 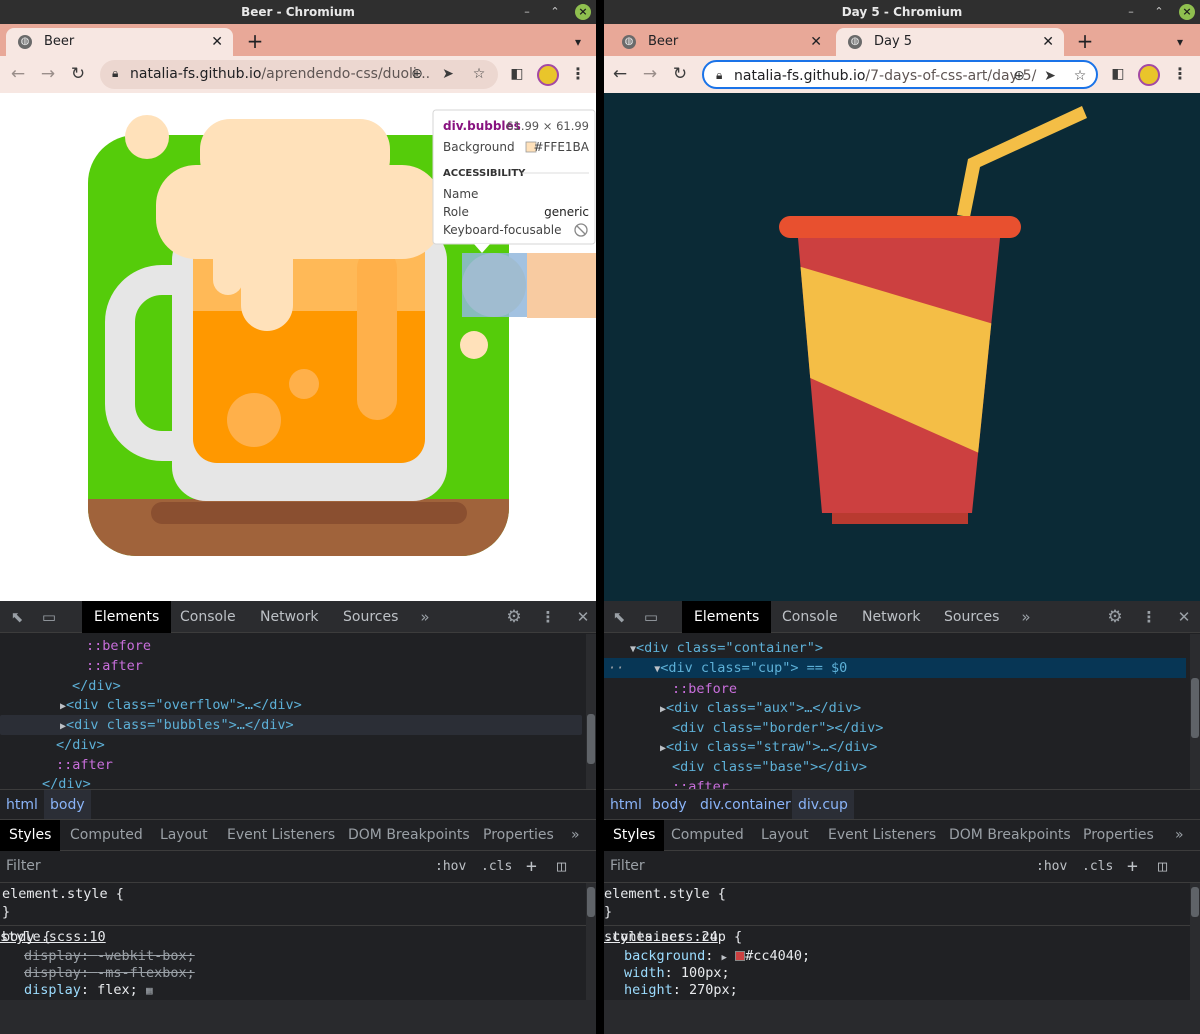 I want to click on dom-node-base: <div class="base"></div>, so click(x=769, y=767).